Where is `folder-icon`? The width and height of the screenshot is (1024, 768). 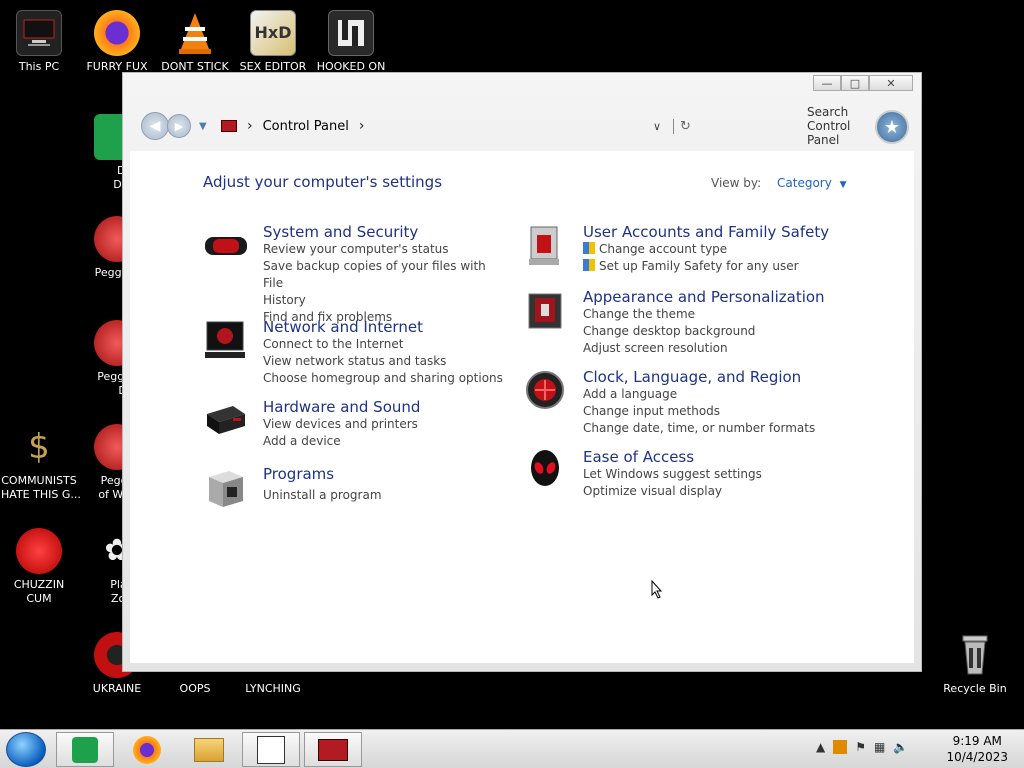
folder-icon is located at coordinates (209, 749).